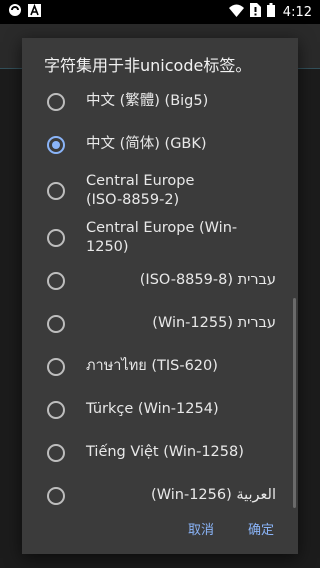 This screenshot has width=320, height=568. What do you see at coordinates (165, 452) in the screenshot?
I see `option-label: Tiếng Việt (Win-1258)` at bounding box center [165, 452].